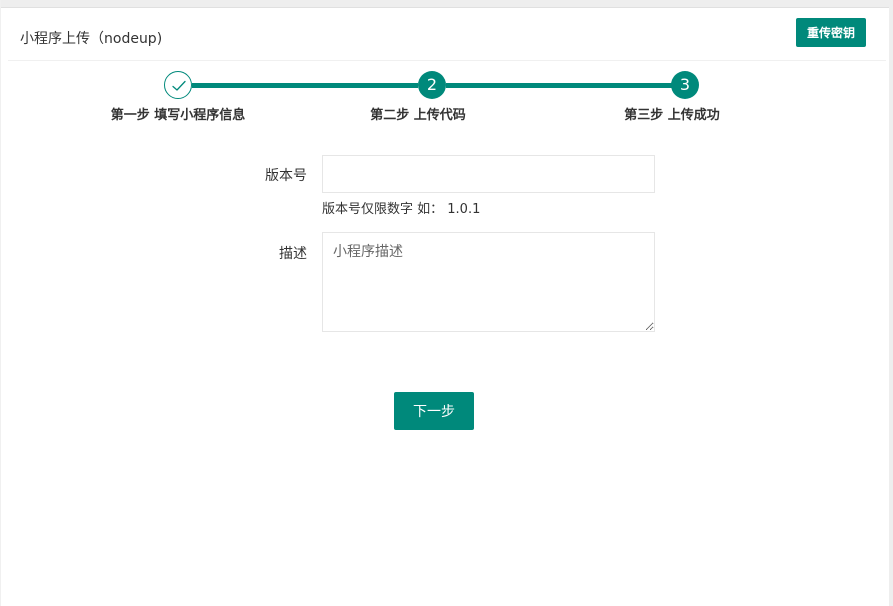 This screenshot has width=893, height=606. What do you see at coordinates (418, 115) in the screenshot?
I see `step-2-label: 第二步 上传代码` at bounding box center [418, 115].